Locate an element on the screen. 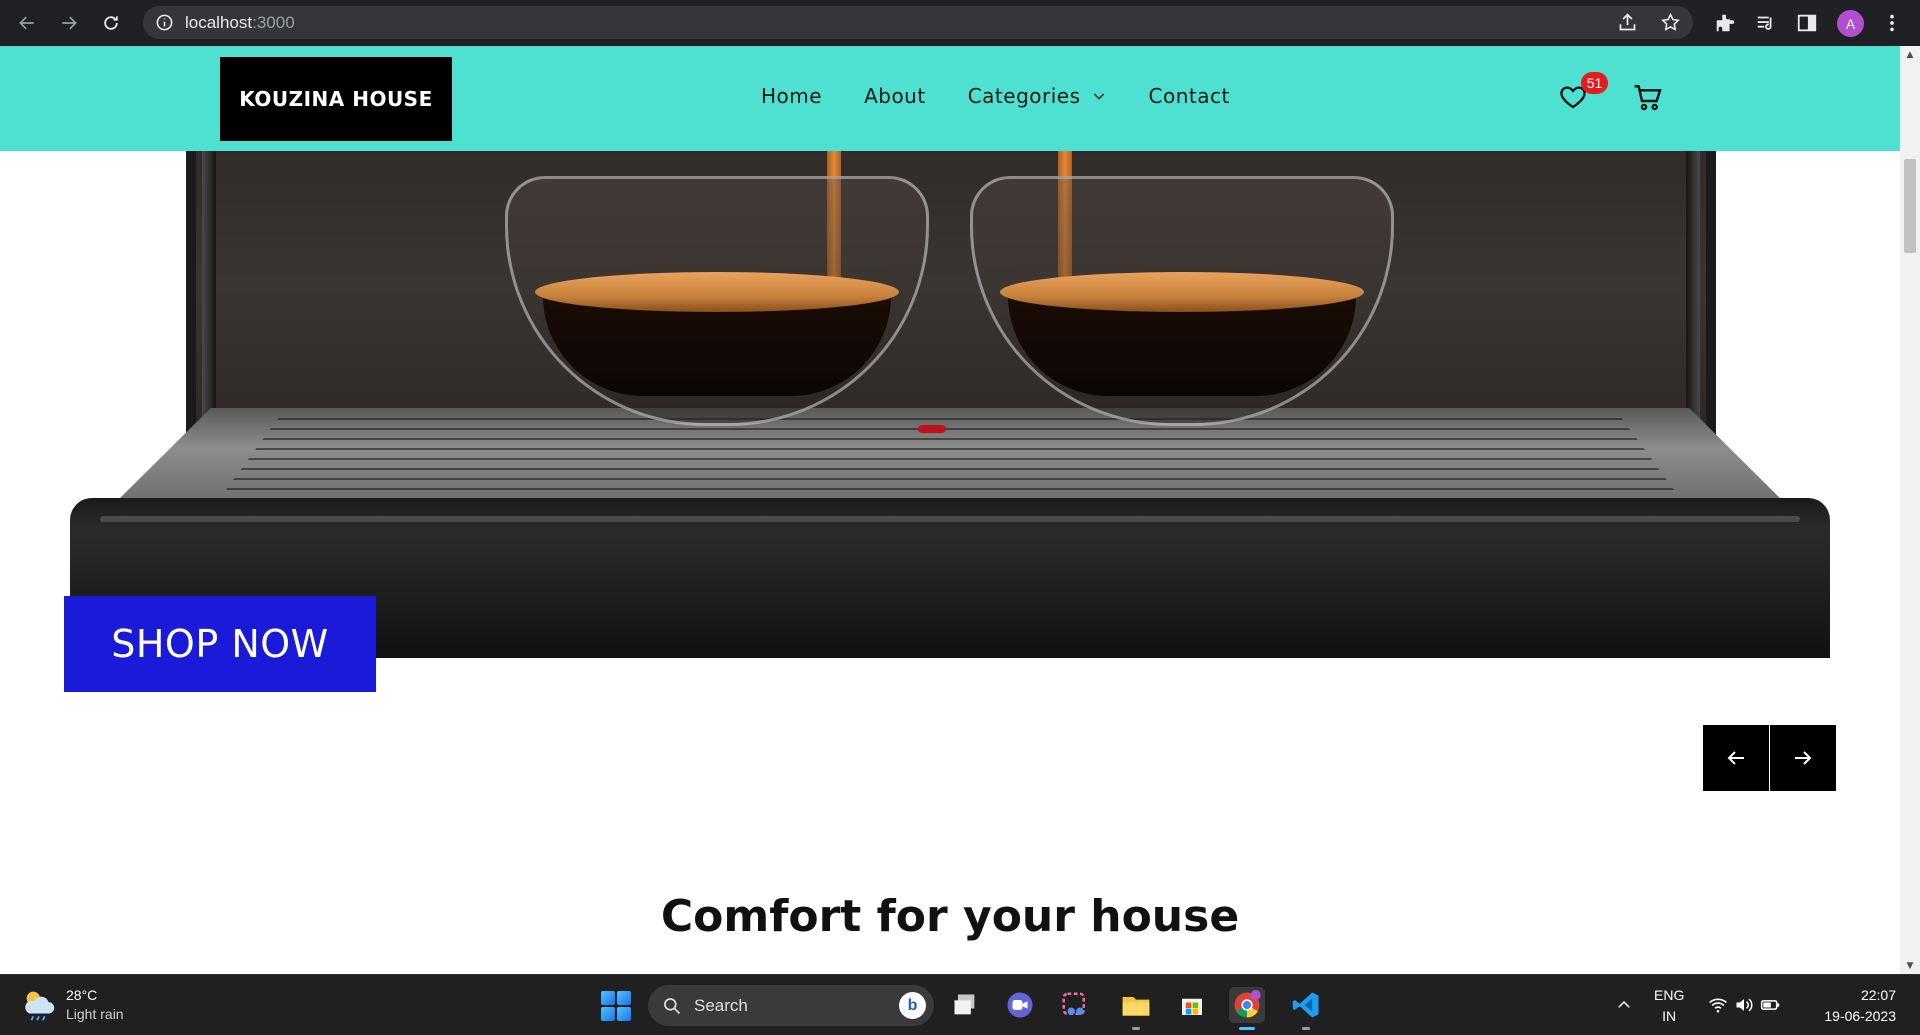 This screenshot has height=1035, width=1920. music-queue-icon is located at coordinates (1764, 23).